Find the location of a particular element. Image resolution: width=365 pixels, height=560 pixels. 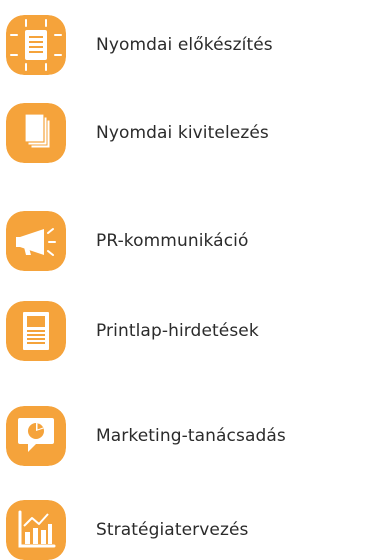

megaphone-icon is located at coordinates (36, 241).